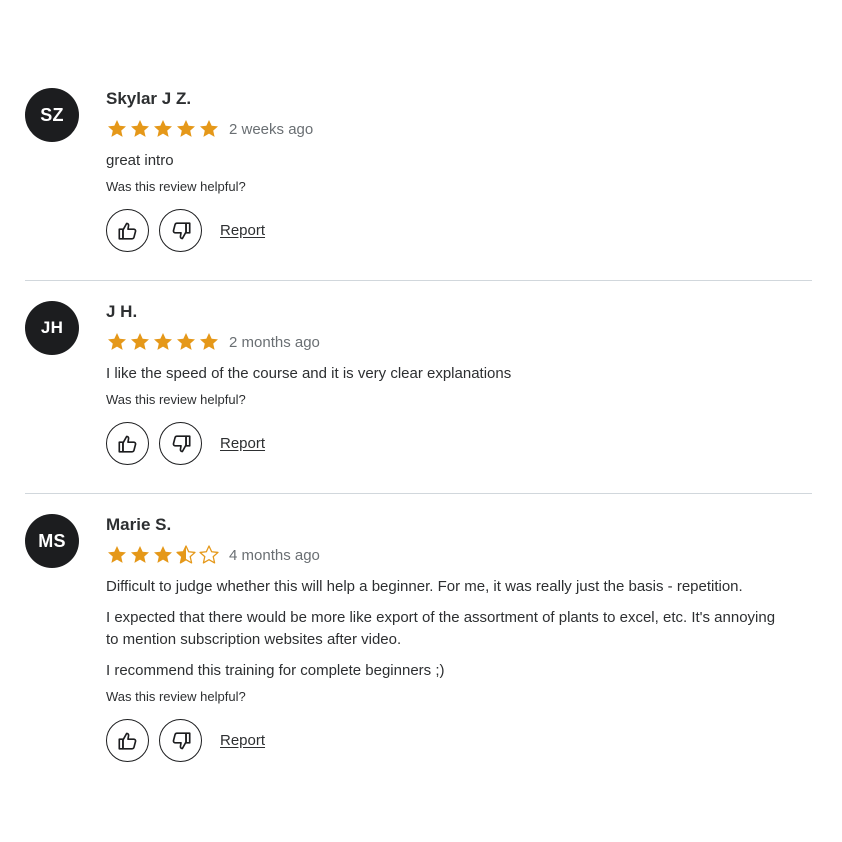 The height and width of the screenshot is (842, 842). What do you see at coordinates (140, 160) in the screenshot?
I see `review-paragraph: great intro` at bounding box center [140, 160].